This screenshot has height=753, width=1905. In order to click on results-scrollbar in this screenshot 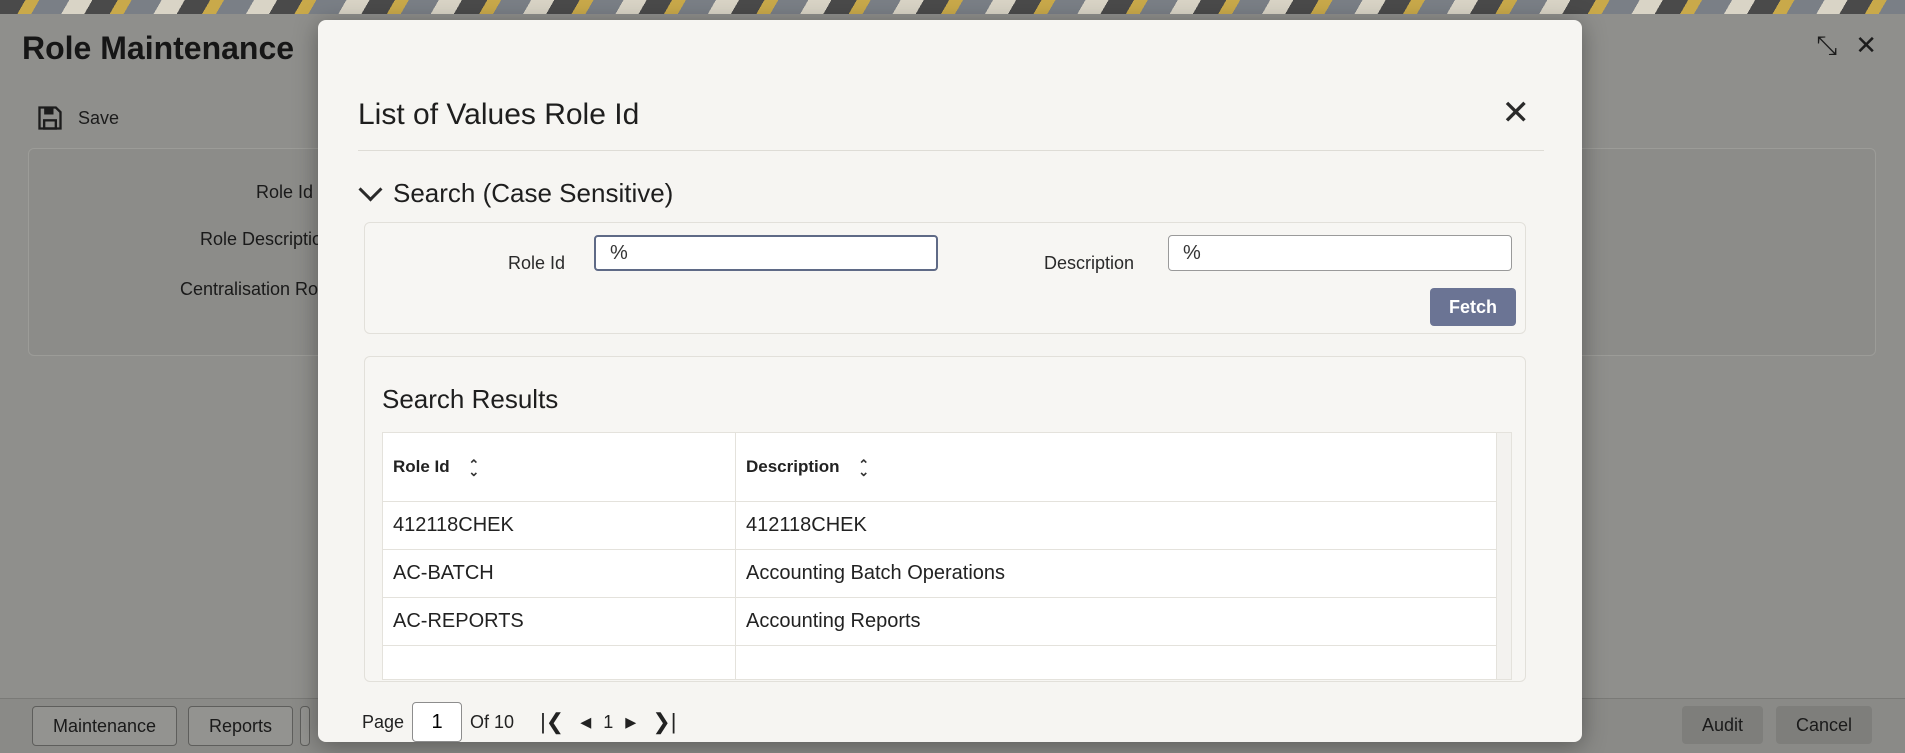, I will do `click(1503, 556)`.